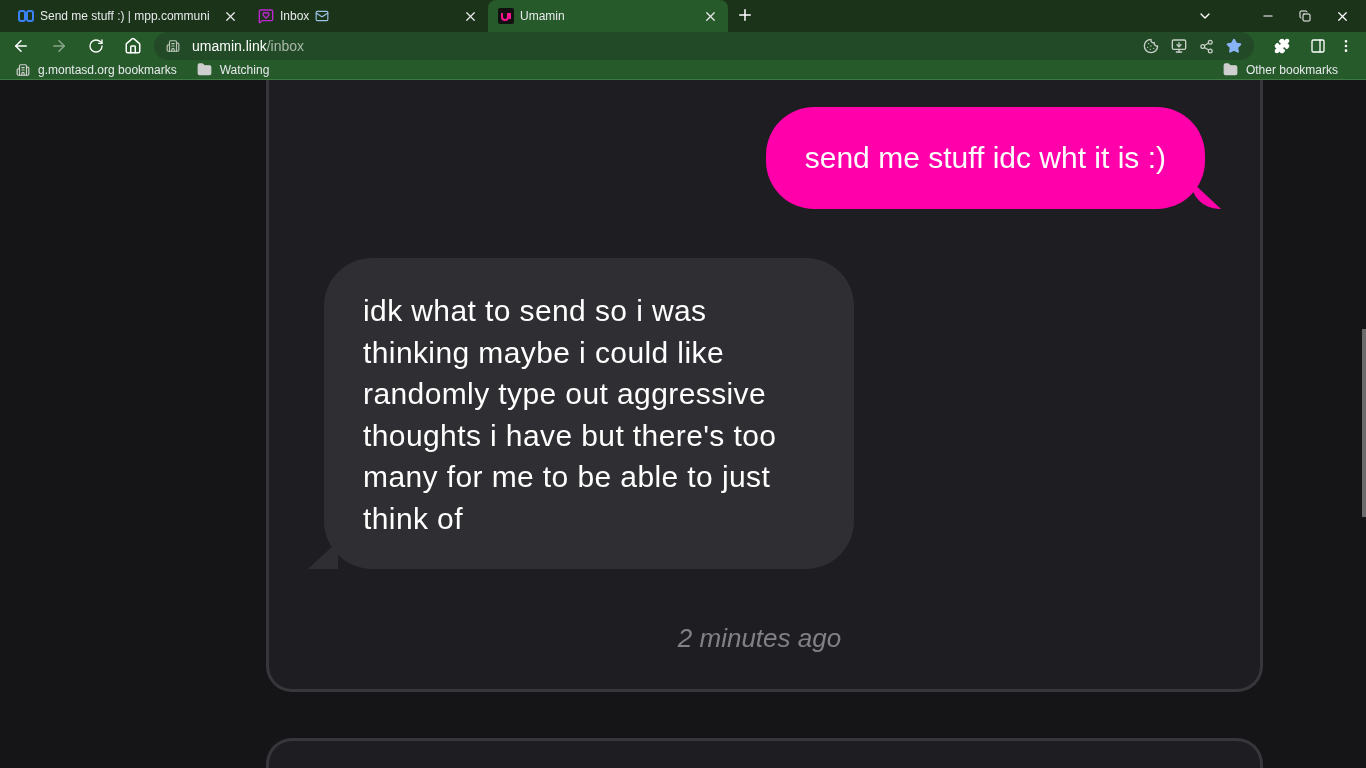  I want to click on tab-title: Umamin, so click(542, 16).